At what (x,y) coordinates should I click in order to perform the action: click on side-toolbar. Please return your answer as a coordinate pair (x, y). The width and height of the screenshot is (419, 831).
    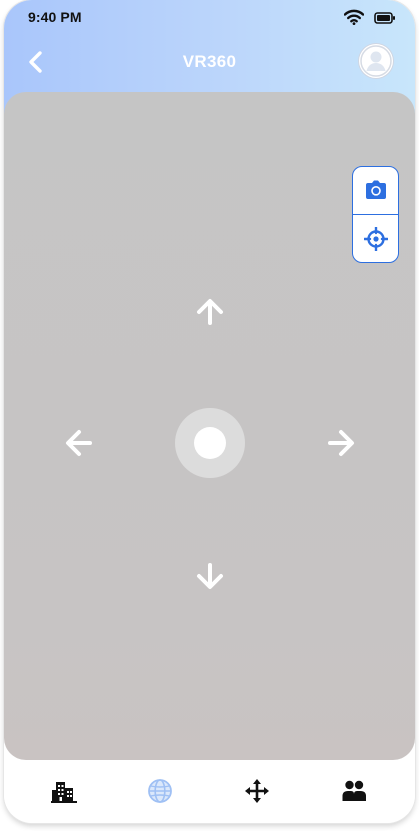
    Looking at the image, I should click on (375, 214).